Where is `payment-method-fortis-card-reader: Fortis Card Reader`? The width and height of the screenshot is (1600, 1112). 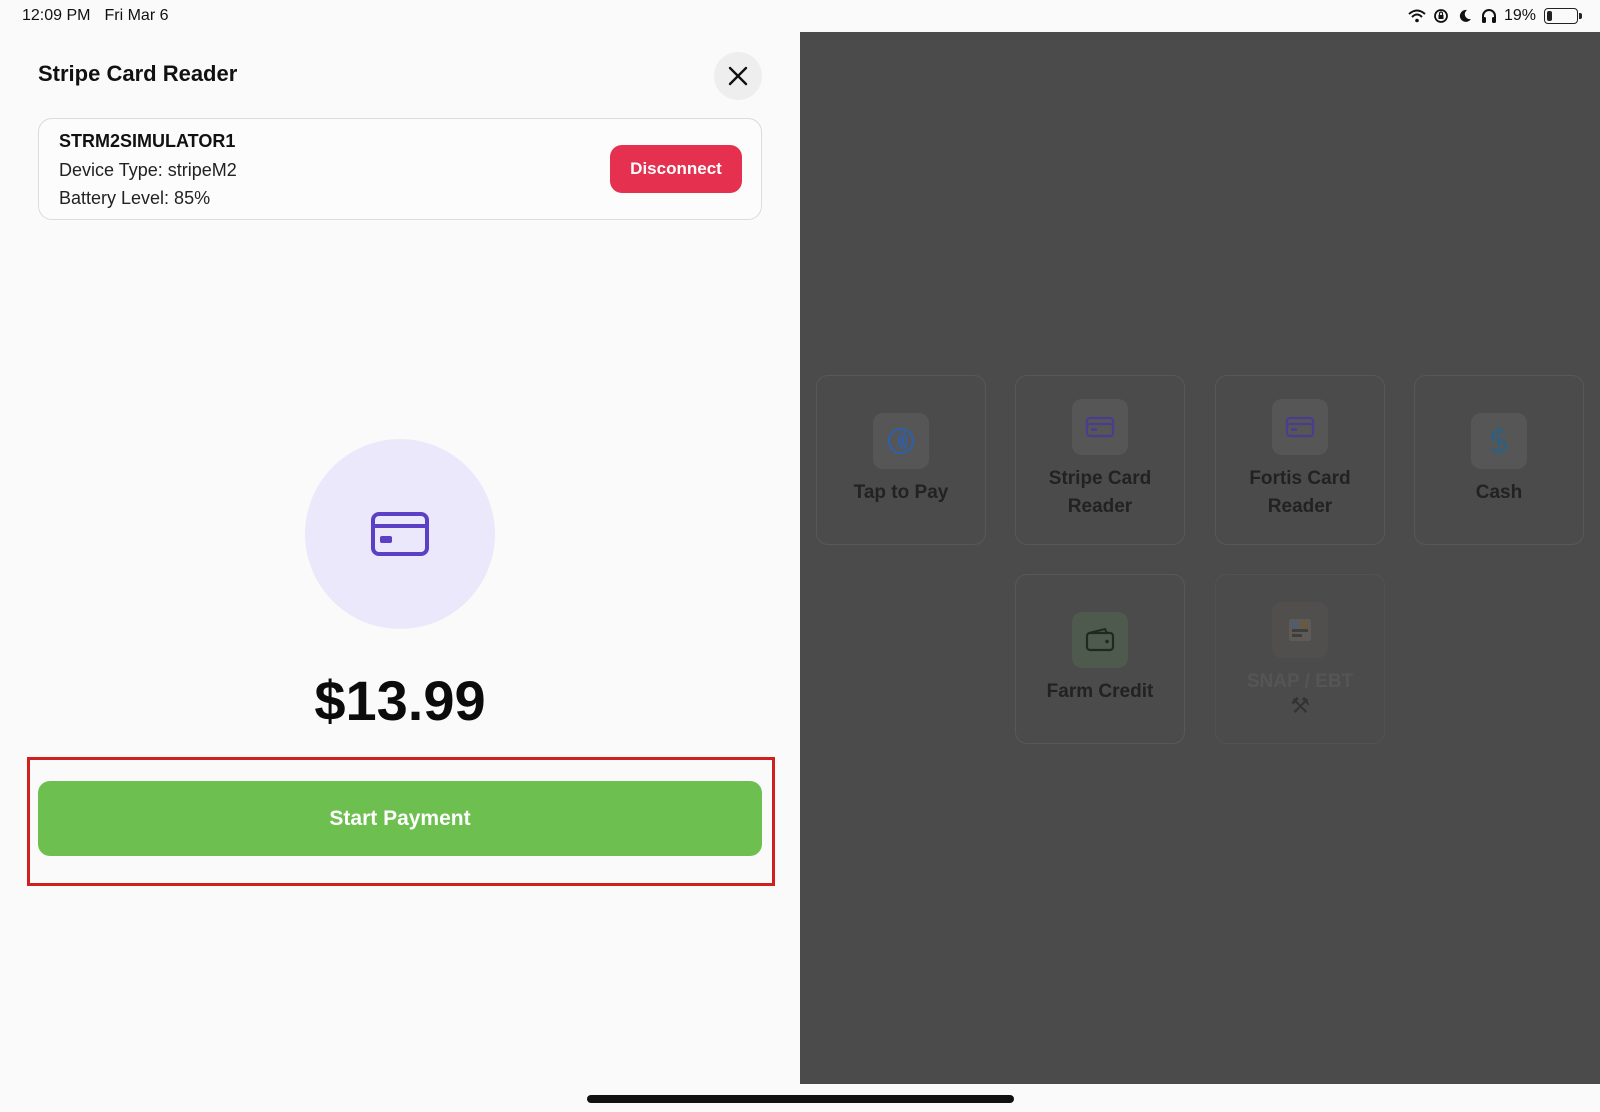 payment-method-fortis-card-reader: Fortis Card Reader is located at coordinates (1300, 460).